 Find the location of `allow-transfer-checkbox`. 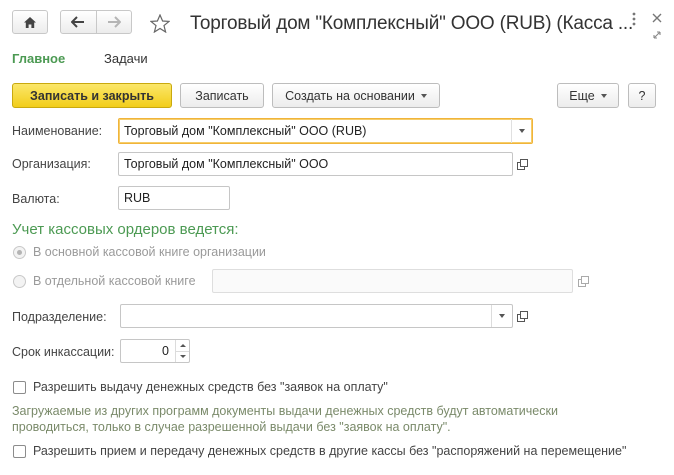

allow-transfer-checkbox is located at coordinates (19, 451).